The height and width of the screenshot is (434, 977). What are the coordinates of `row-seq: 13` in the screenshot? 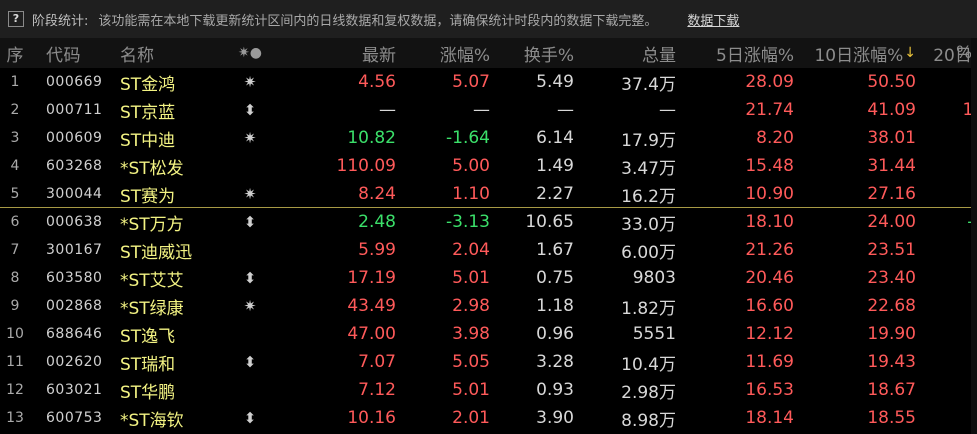 It's located at (15, 418).